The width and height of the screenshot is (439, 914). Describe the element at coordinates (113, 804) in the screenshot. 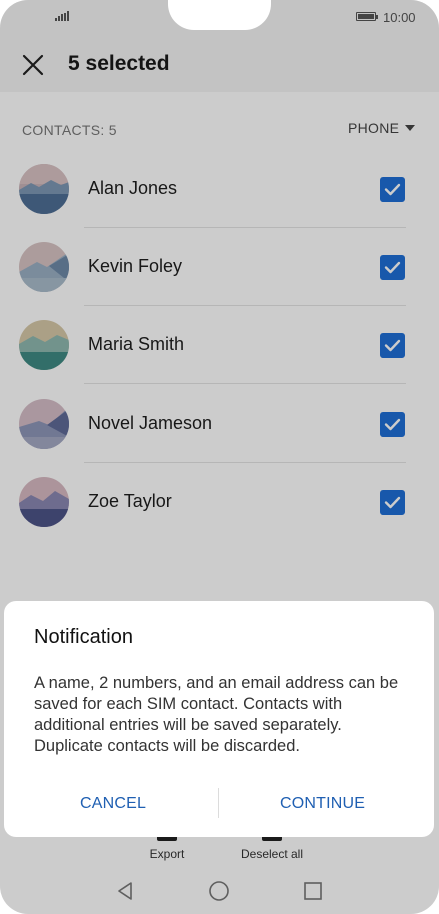

I see `cancel-button: CANCEL` at that location.